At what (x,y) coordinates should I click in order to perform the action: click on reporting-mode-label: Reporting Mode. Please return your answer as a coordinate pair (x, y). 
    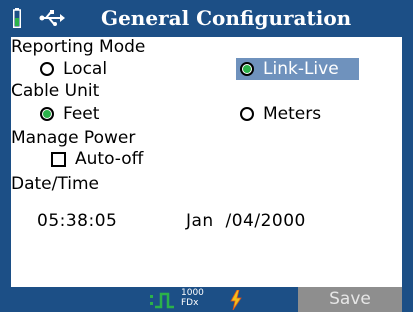
    Looking at the image, I should click on (78, 47).